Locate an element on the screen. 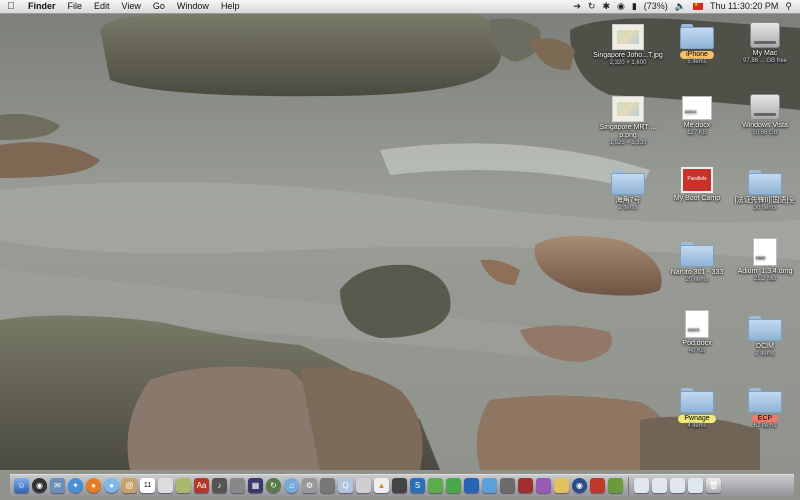 This screenshot has width=800, height=500. app-gray-icon is located at coordinates (507, 485).